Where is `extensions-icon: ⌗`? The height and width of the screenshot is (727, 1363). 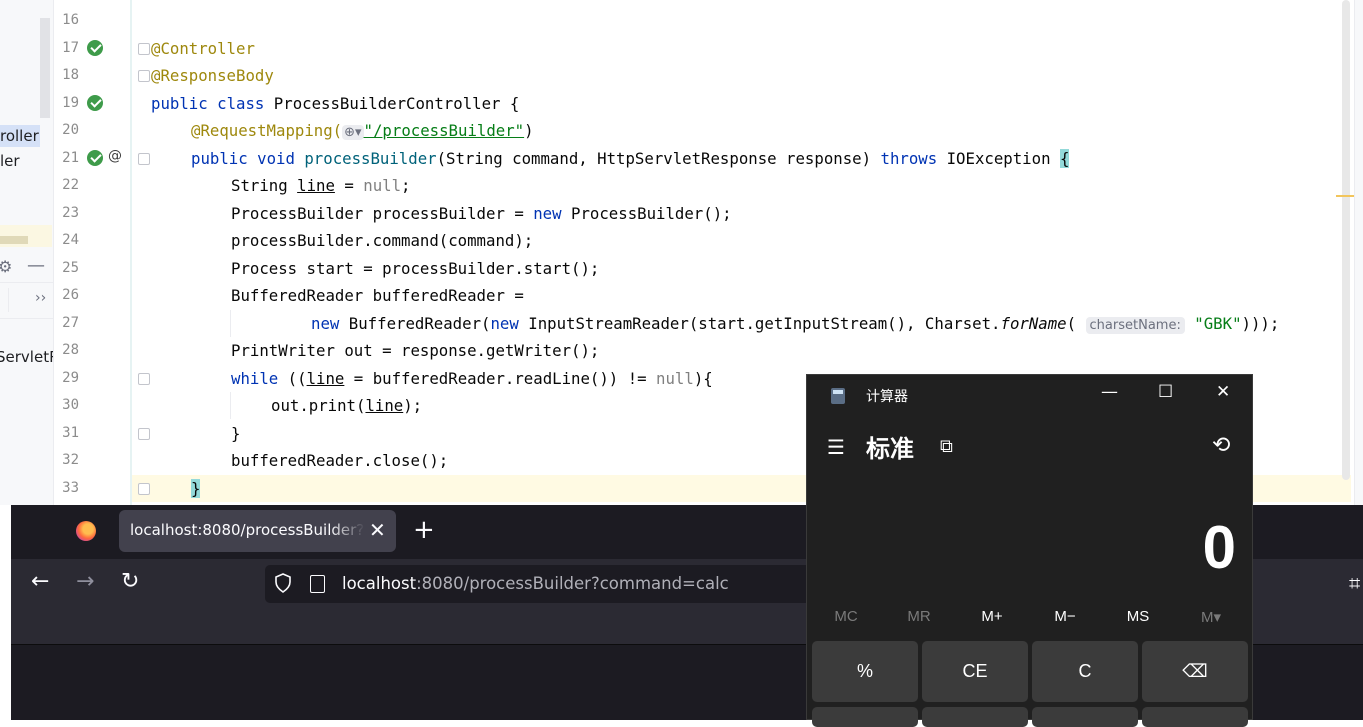 extensions-icon: ⌗ is located at coordinates (1354, 583).